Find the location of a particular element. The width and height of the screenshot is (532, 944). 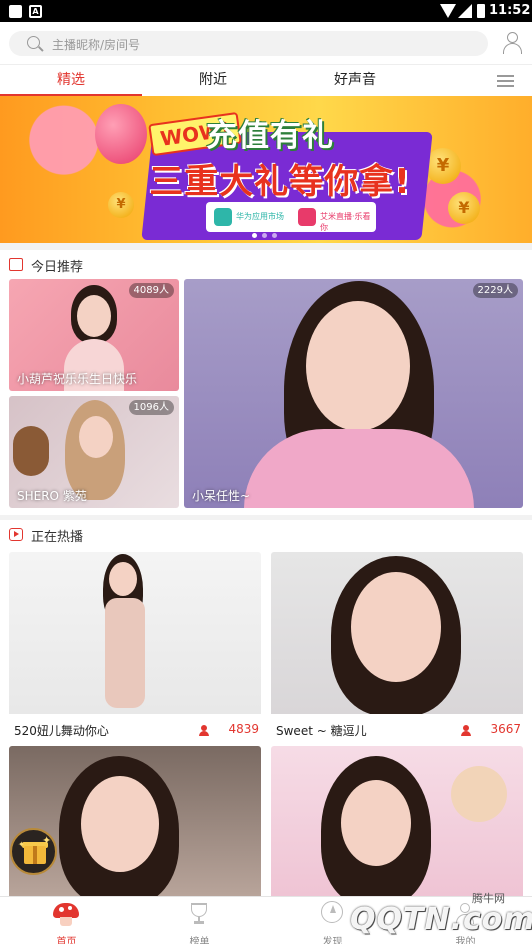

partner-2-label: 艾米直播·乐看你 is located at coordinates (345, 222).